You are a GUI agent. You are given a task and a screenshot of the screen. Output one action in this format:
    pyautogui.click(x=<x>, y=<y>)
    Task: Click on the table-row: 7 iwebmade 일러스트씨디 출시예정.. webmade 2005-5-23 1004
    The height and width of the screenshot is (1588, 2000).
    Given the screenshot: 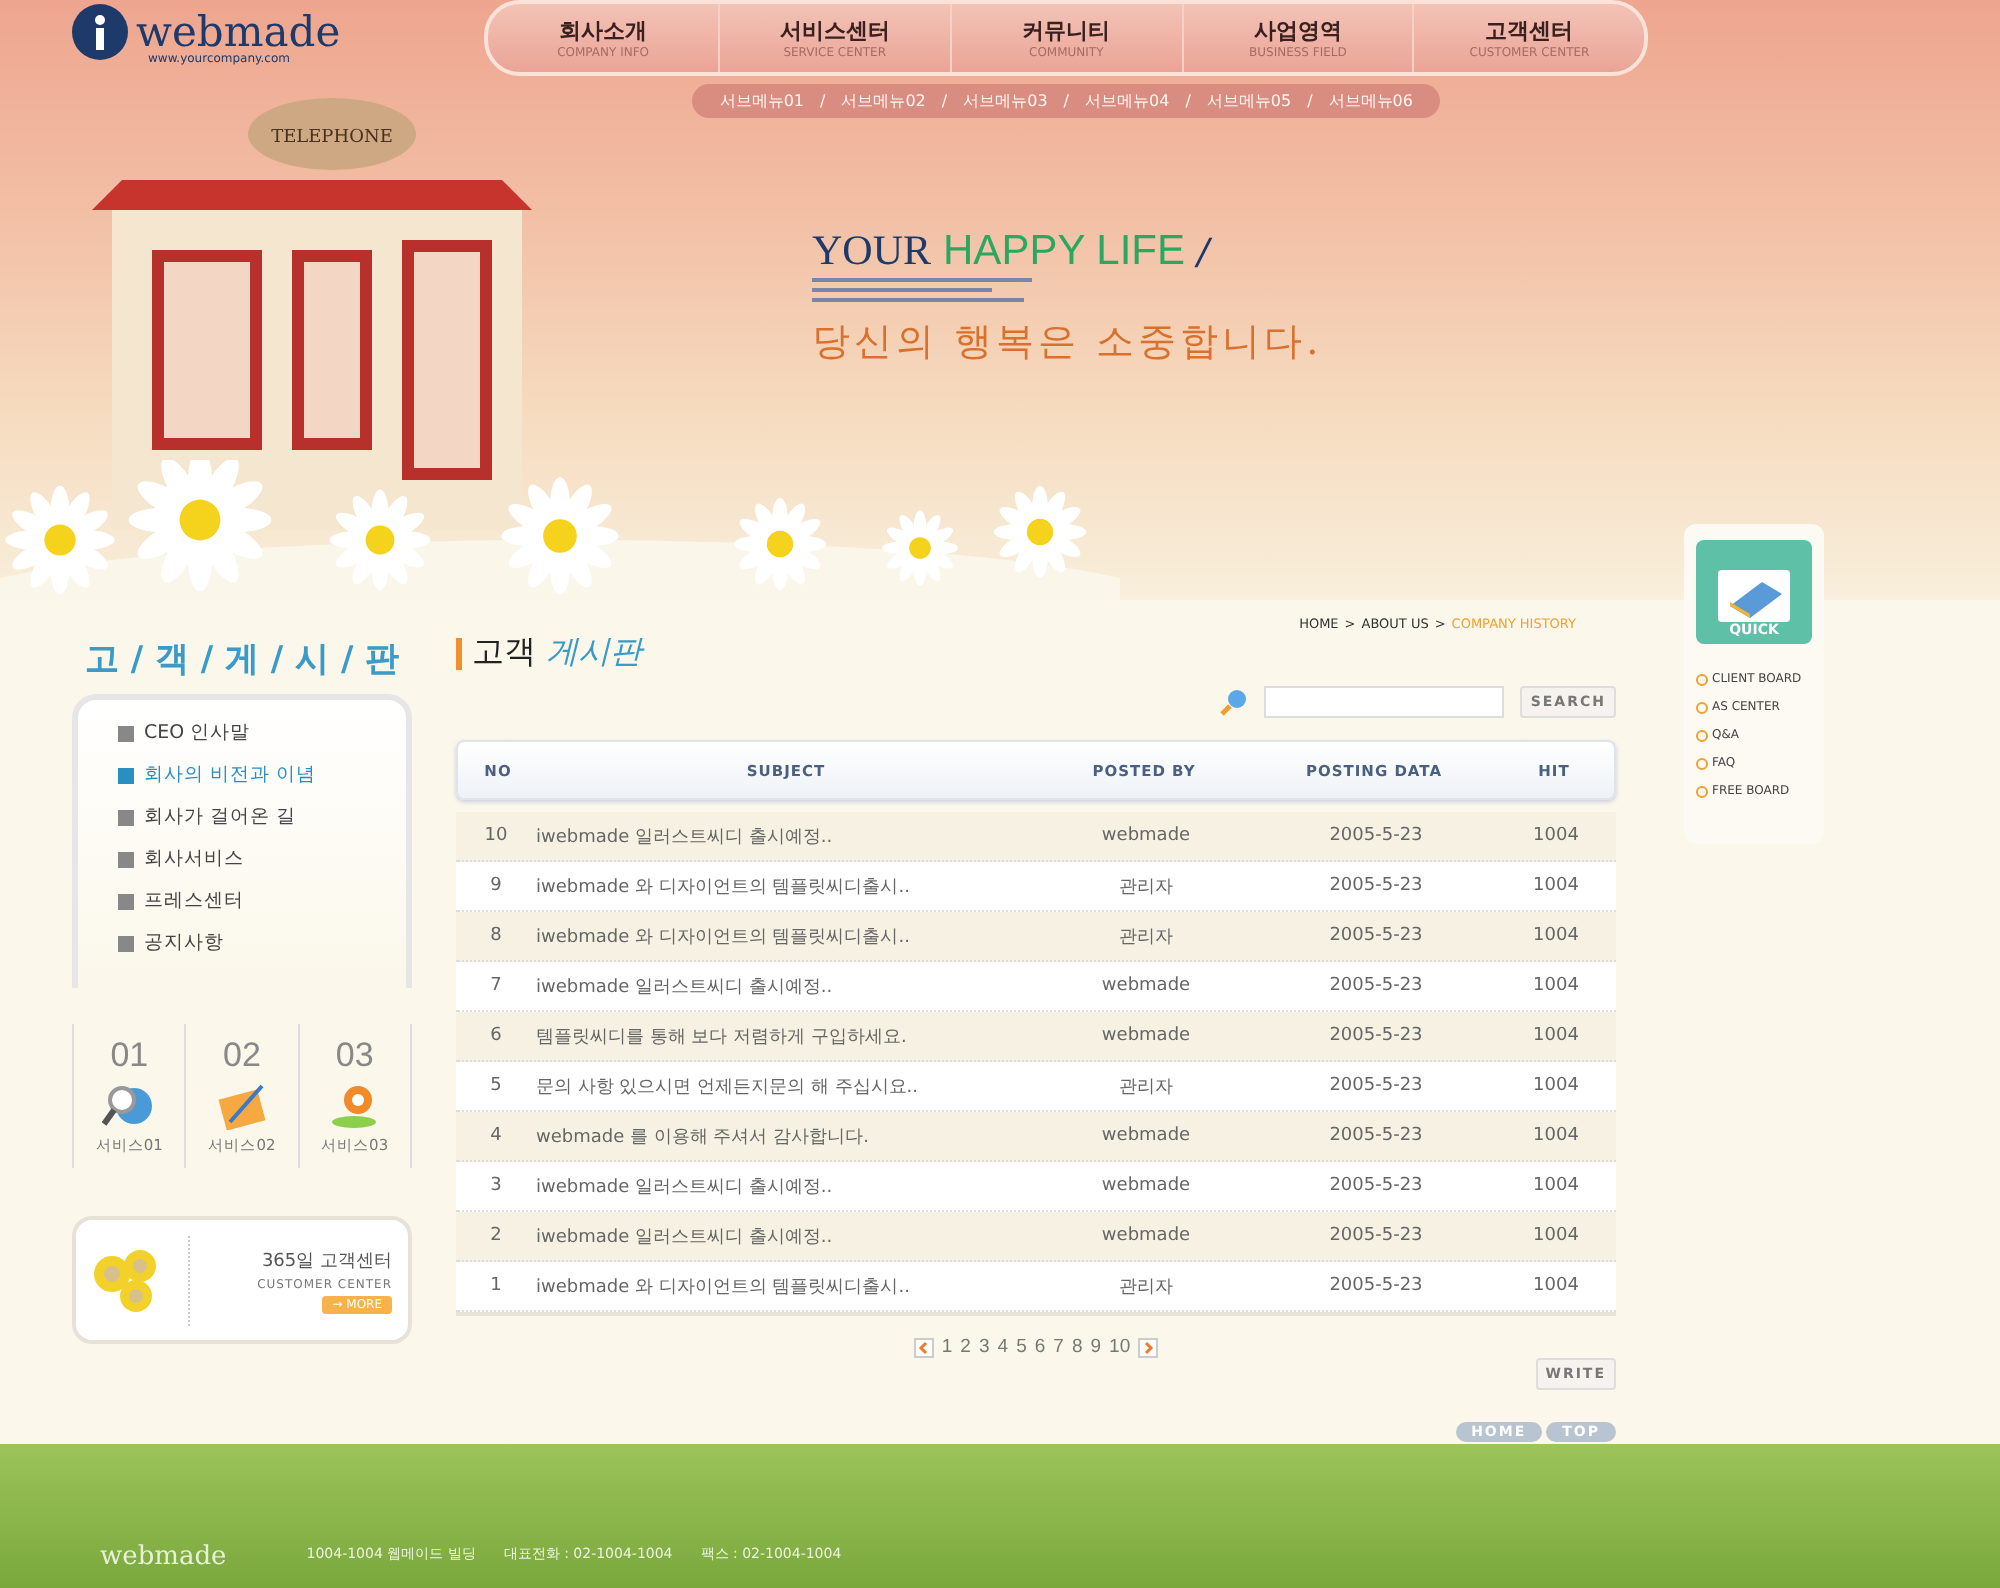 What is the action you would take?
    pyautogui.click(x=1036, y=987)
    